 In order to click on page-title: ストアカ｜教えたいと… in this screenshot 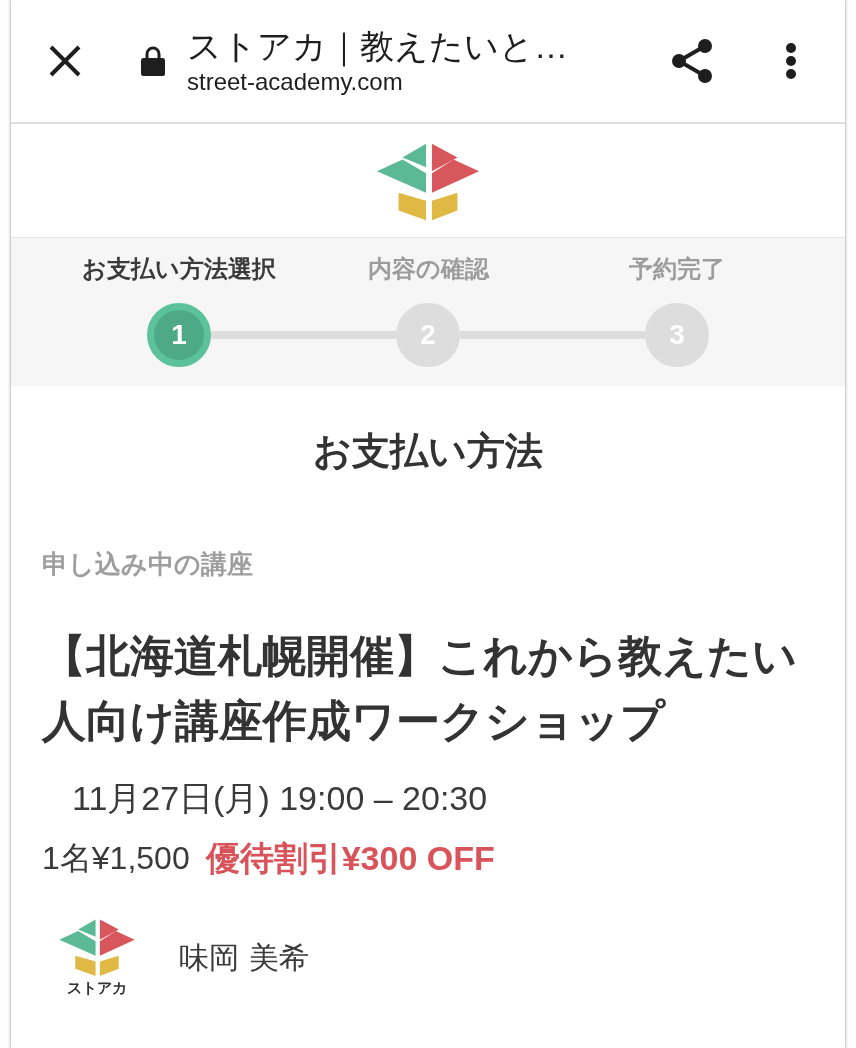, I will do `click(378, 46)`.